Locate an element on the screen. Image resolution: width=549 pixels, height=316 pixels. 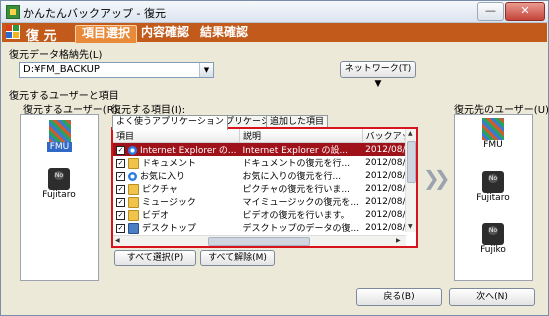
table-row: ✓ドキュメントドキュメントの復元を行...2012/08/27 15:24:24 is located at coordinates (264, 162).